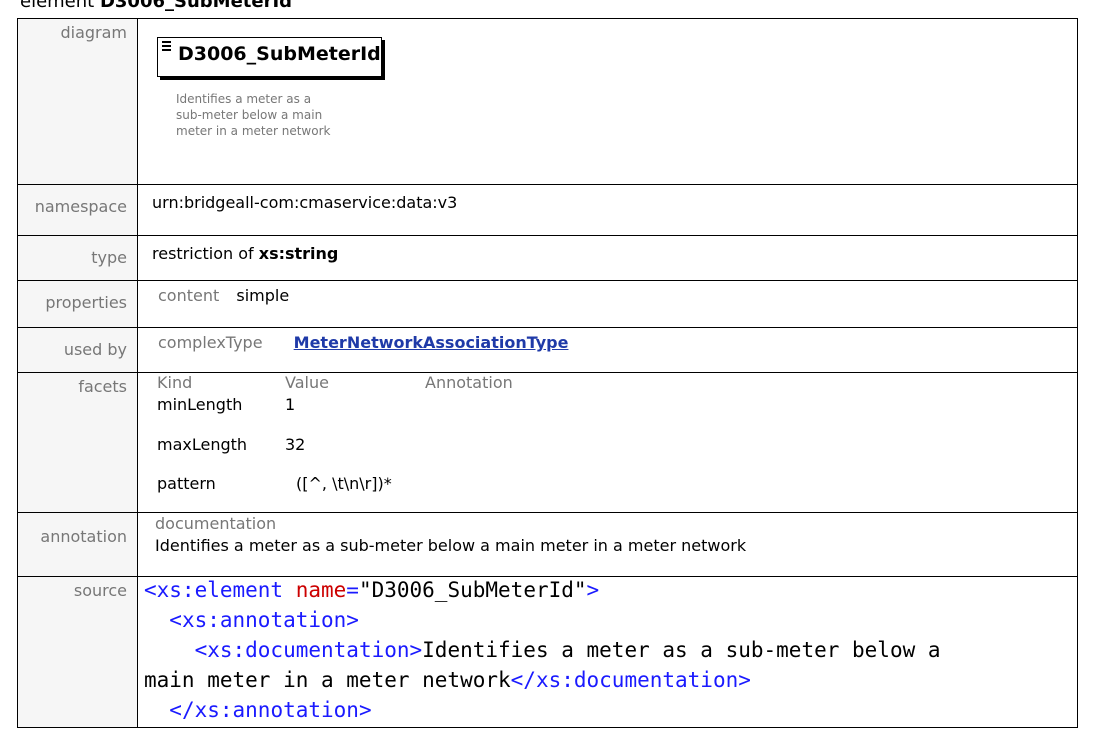 The image size is (1100, 733). I want to click on page-title: element D3006_SubMeterId, so click(156, 6).